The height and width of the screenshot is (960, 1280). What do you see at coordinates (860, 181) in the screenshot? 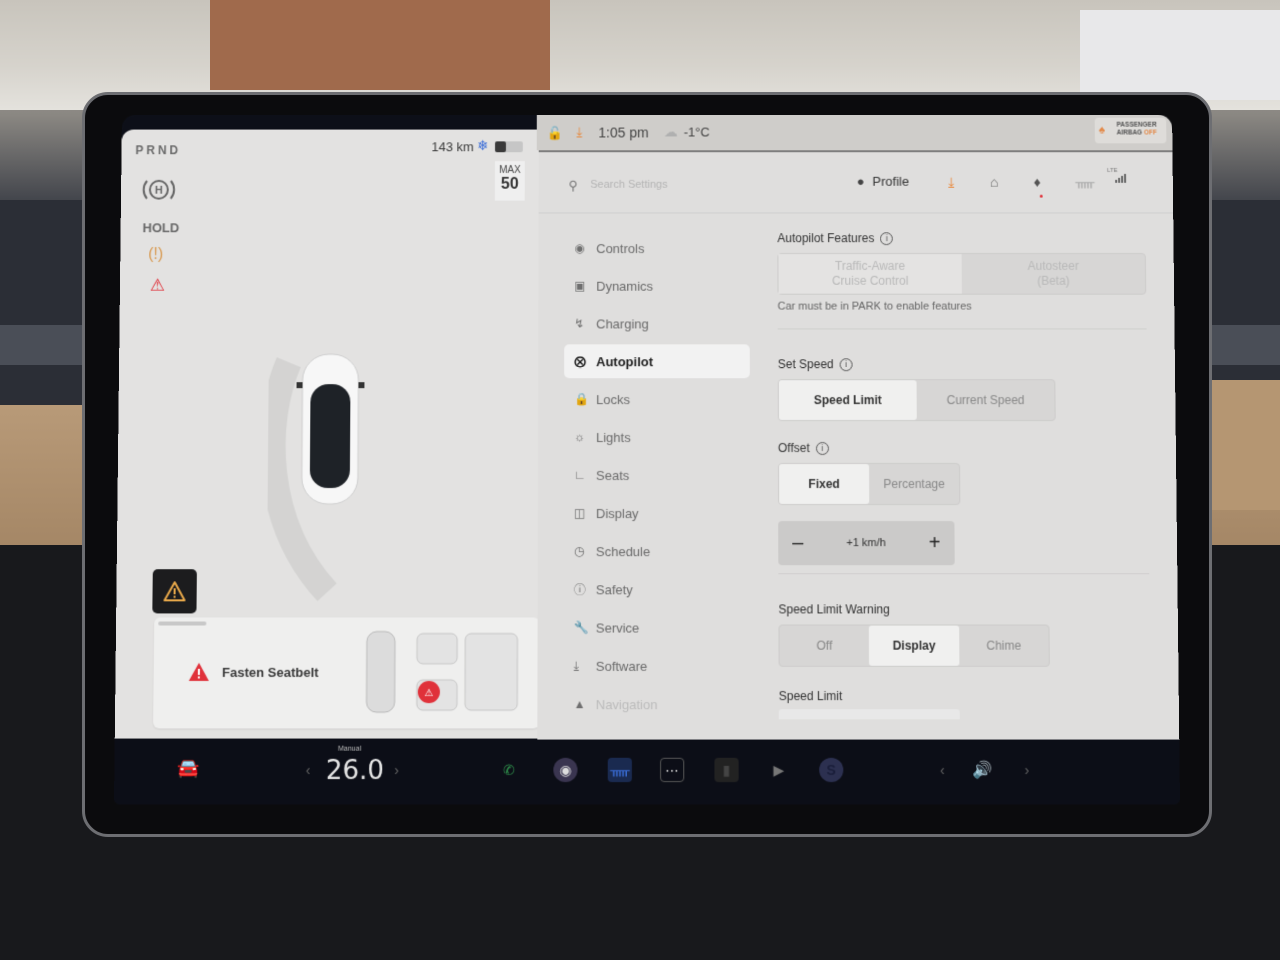
I see `person-icon: ●` at bounding box center [860, 181].